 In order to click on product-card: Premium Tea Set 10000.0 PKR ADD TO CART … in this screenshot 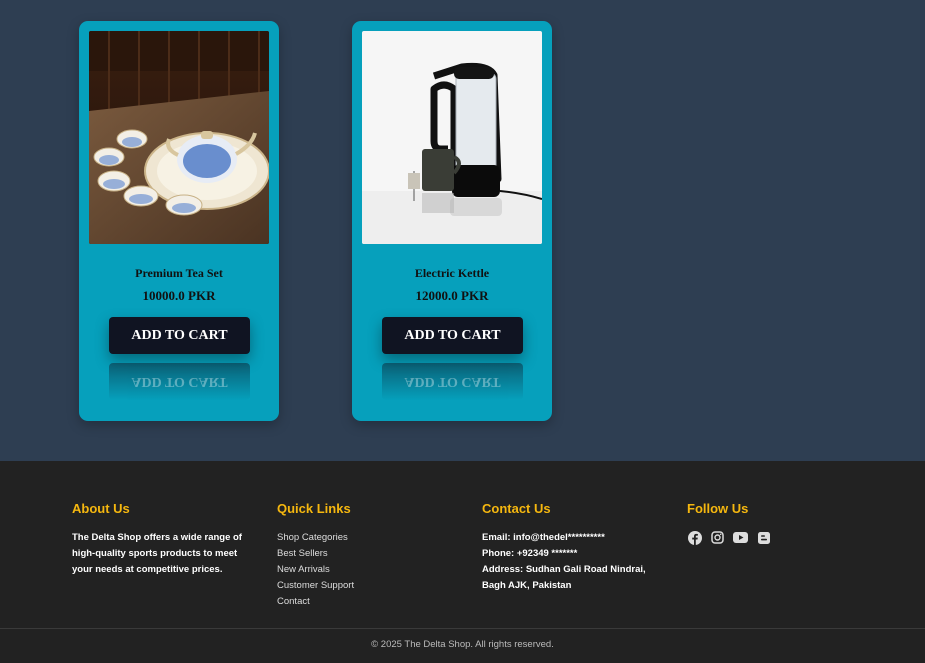, I will do `click(179, 221)`.